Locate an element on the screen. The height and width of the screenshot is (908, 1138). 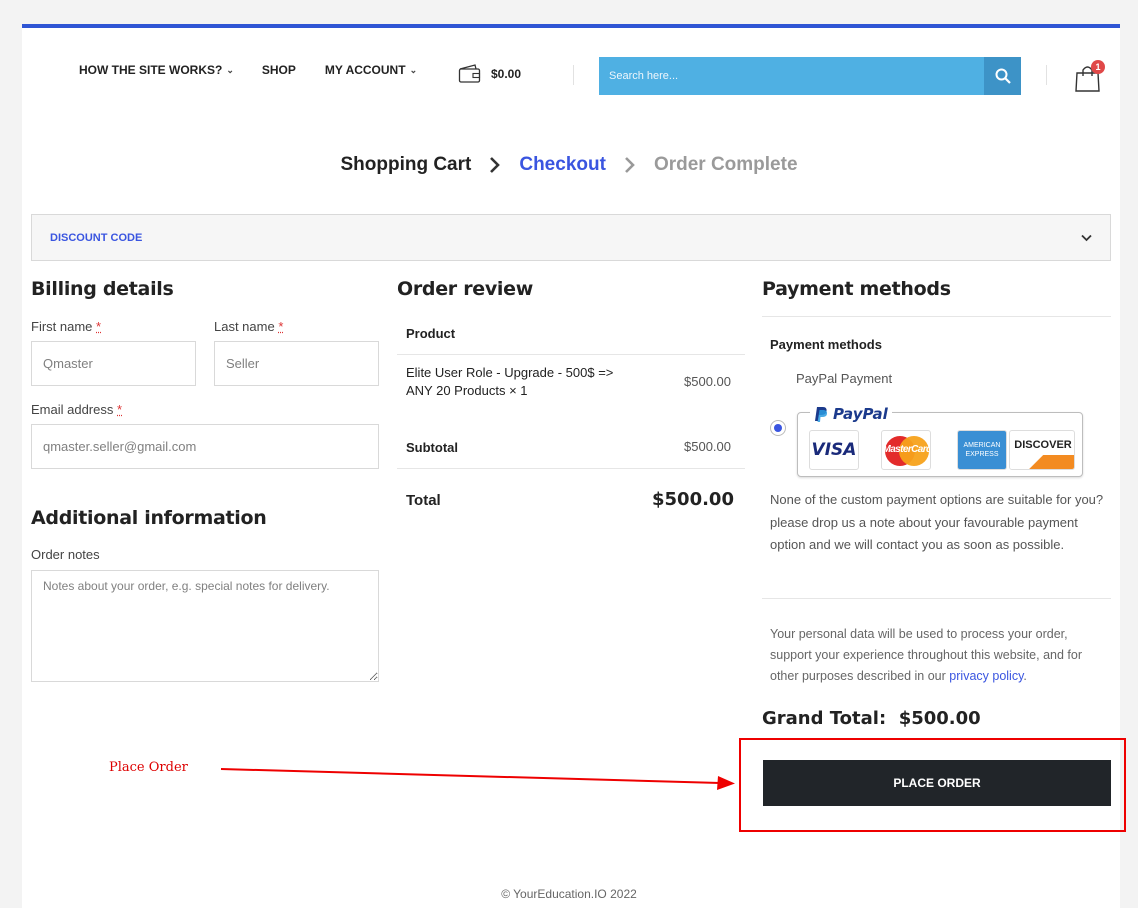
checkout-steps: Shopping Cart Checkout Order Complete is located at coordinates (569, 165).